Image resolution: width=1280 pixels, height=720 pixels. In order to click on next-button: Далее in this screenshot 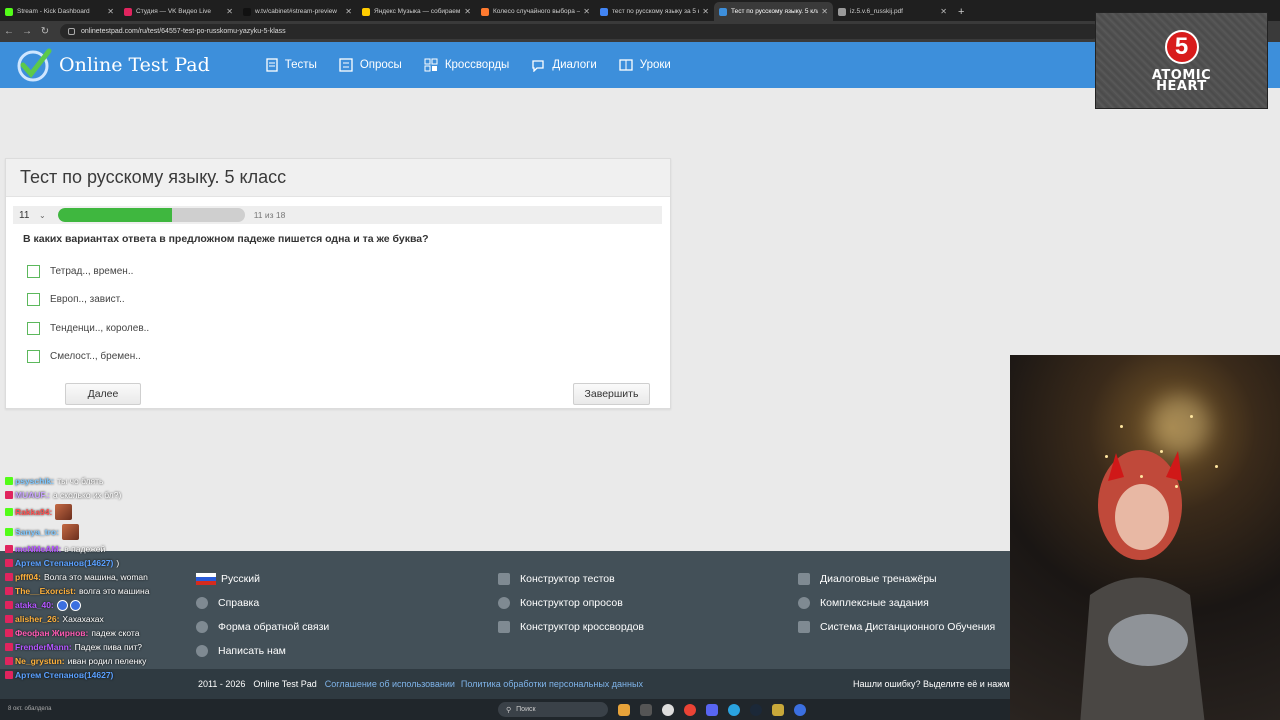, I will do `click(103, 394)`.